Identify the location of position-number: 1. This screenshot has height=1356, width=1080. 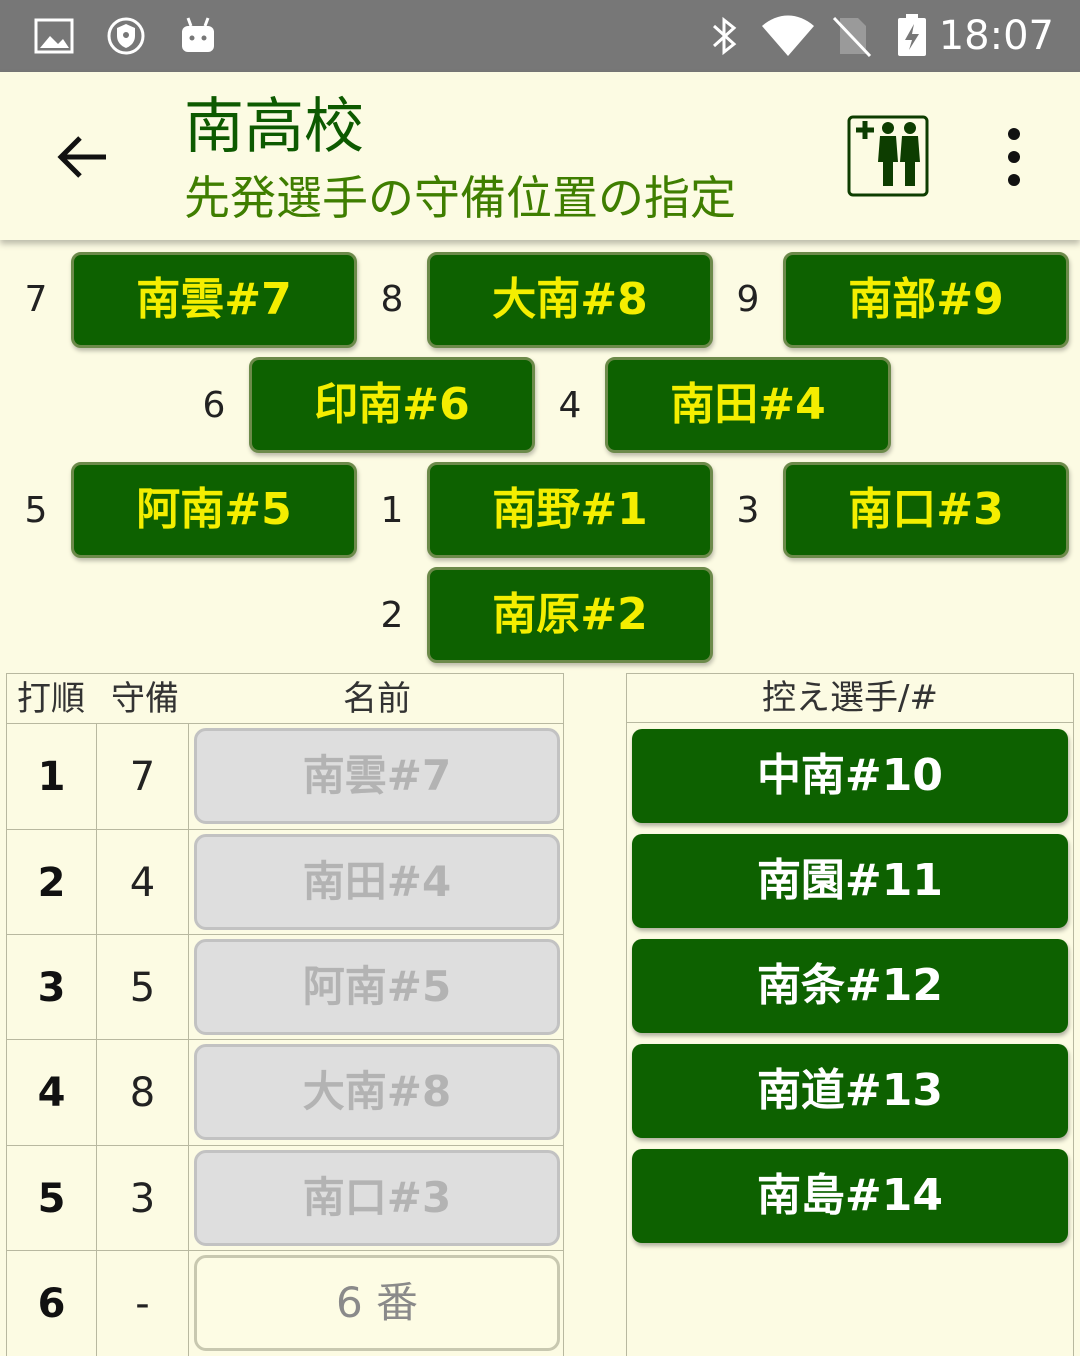
(392, 510).